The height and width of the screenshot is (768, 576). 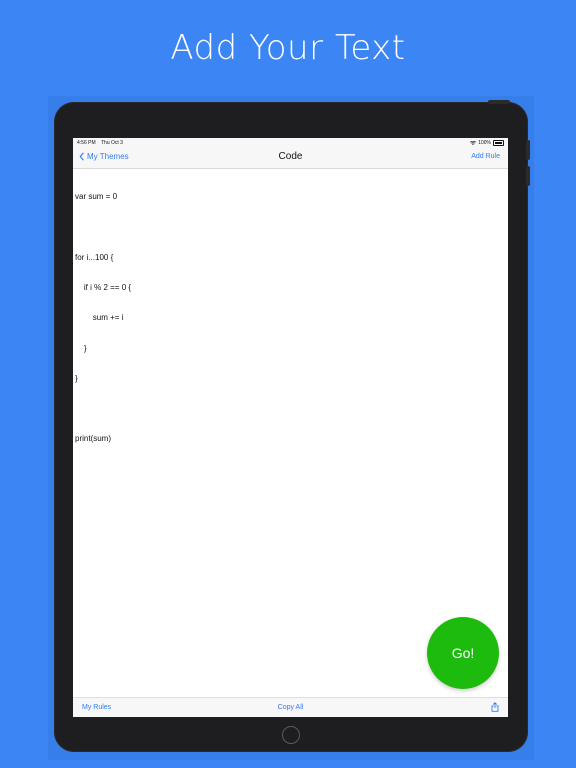 What do you see at coordinates (86, 143) in the screenshot?
I see `status-time: 4:56 PM` at bounding box center [86, 143].